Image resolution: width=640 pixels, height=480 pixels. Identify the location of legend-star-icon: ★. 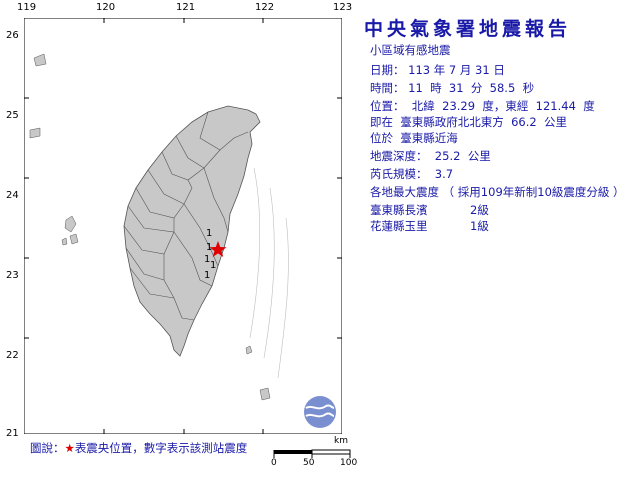
(69, 448).